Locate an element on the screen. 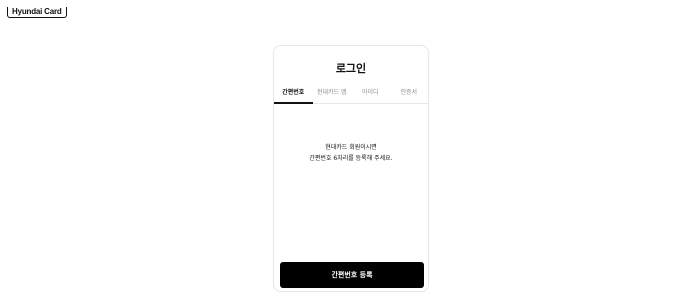  login-method-tabs: 간편번호 현대카드 앱 아이디 인증서 is located at coordinates (351, 95).